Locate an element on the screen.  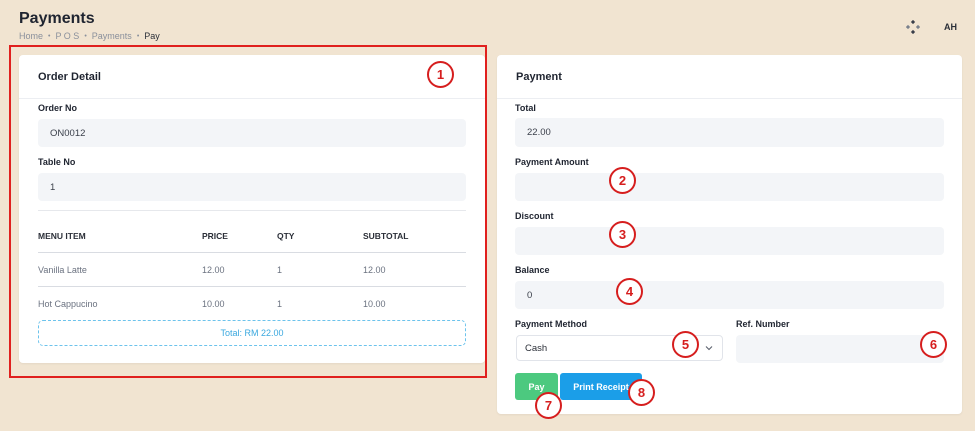
discount-label: Discount is located at coordinates (534, 216).